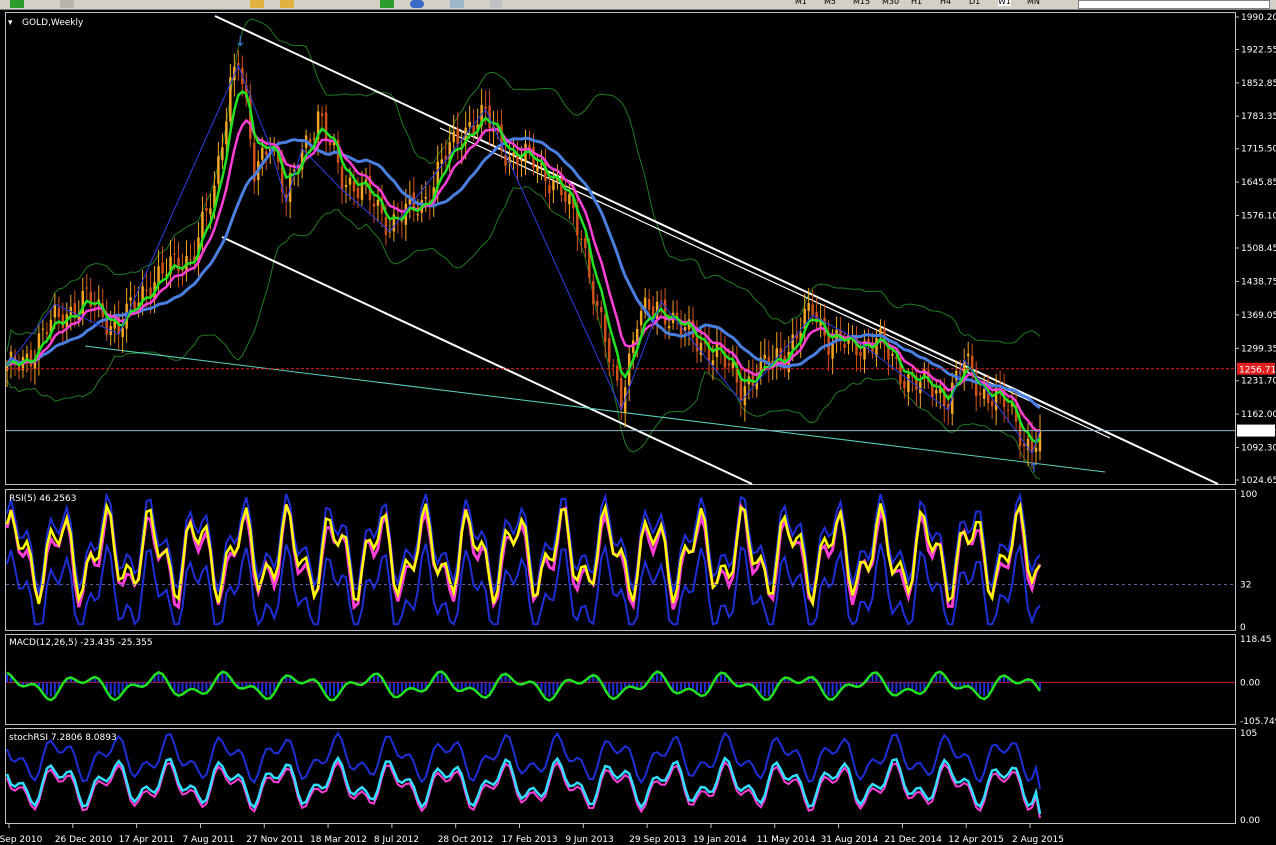 This screenshot has width=1276, height=845. What do you see at coordinates (1258, 150) in the screenshot?
I see `price-tick-label: 1715.50` at bounding box center [1258, 150].